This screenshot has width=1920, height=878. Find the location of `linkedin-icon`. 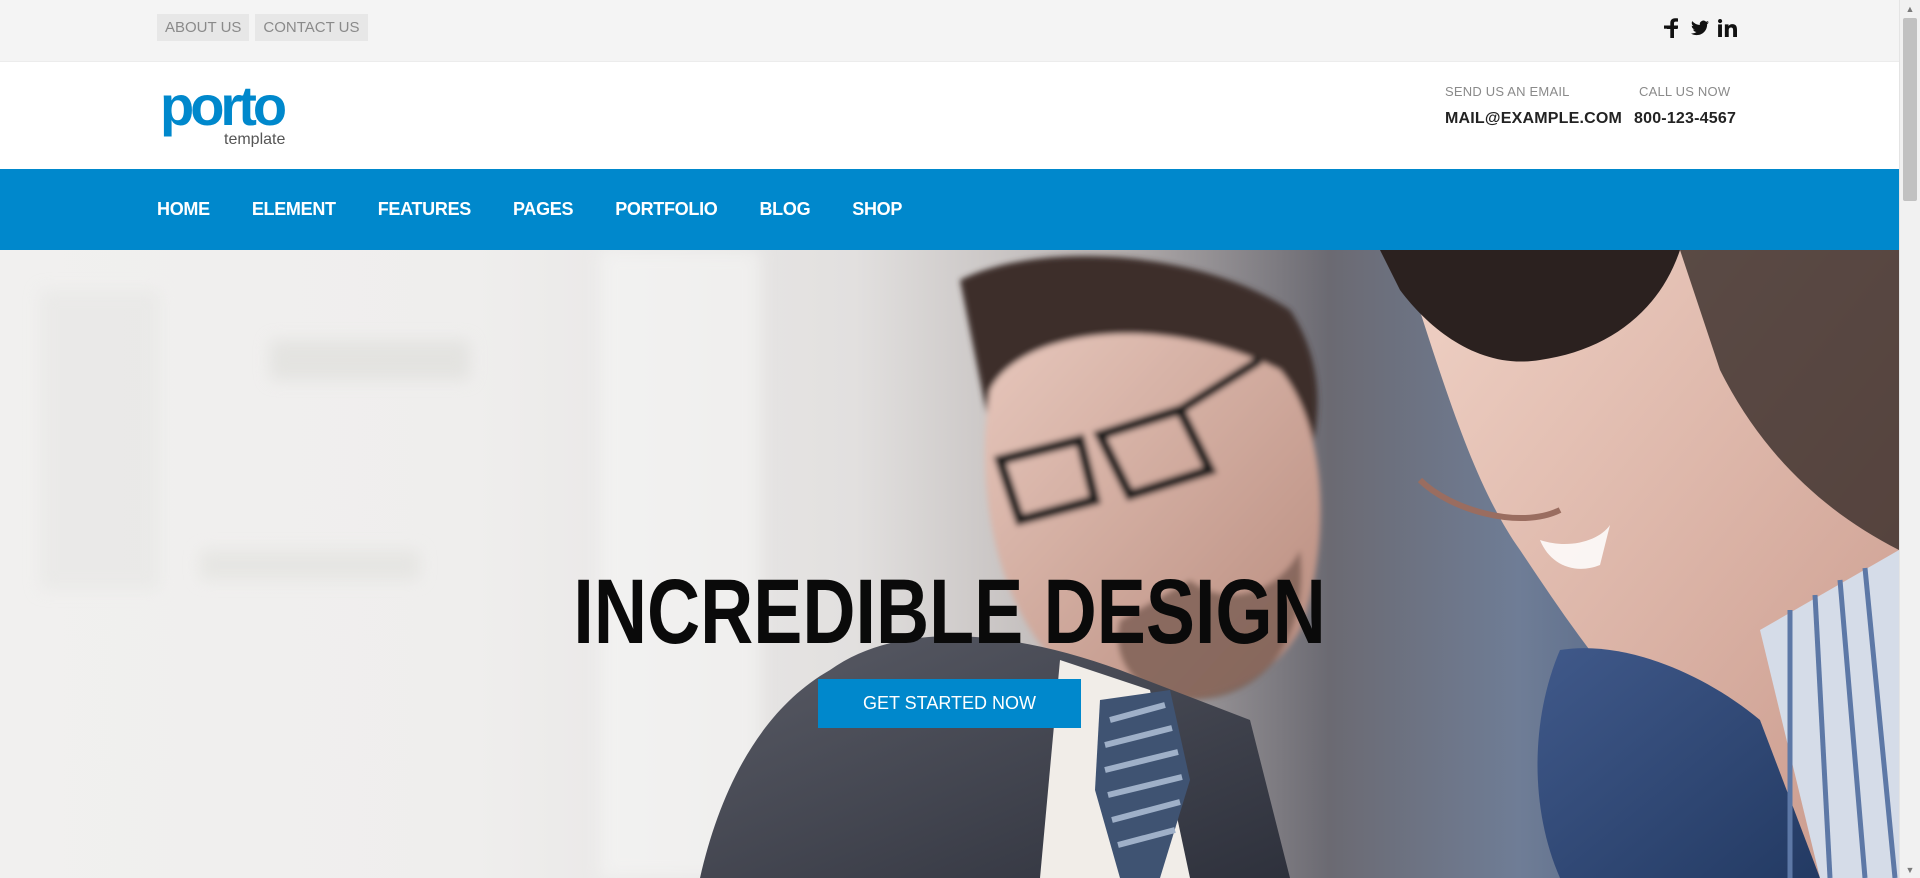

linkedin-icon is located at coordinates (1728, 28).